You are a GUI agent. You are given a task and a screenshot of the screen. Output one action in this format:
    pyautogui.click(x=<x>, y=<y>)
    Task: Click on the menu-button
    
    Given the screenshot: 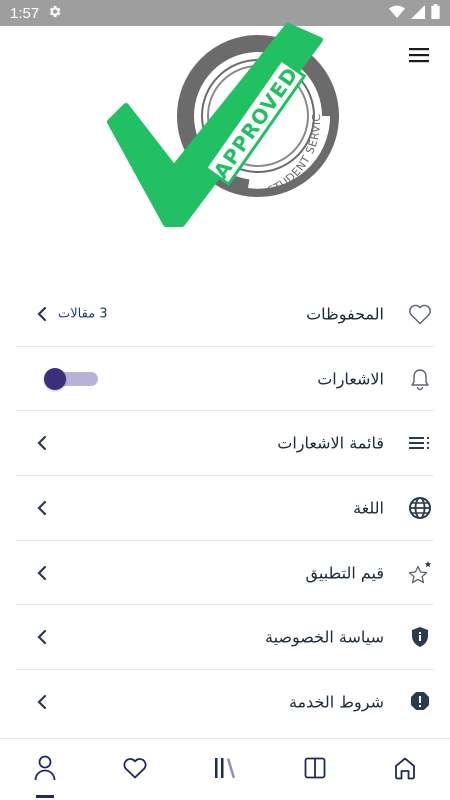 What is the action you would take?
    pyautogui.click(x=419, y=57)
    